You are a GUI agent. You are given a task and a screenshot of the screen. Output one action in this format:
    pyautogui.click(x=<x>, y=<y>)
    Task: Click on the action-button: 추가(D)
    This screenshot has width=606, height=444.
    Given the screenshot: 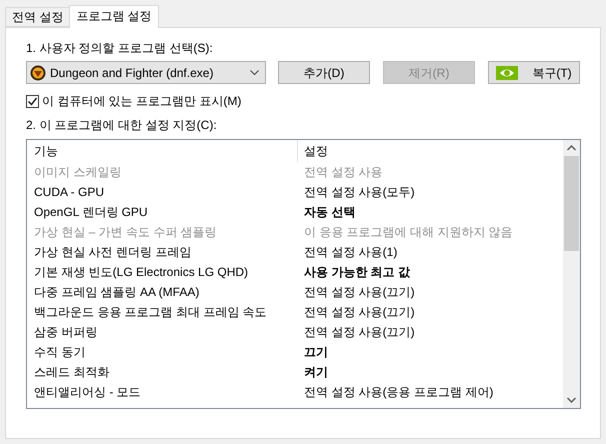 What is the action you would take?
    pyautogui.click(x=324, y=72)
    